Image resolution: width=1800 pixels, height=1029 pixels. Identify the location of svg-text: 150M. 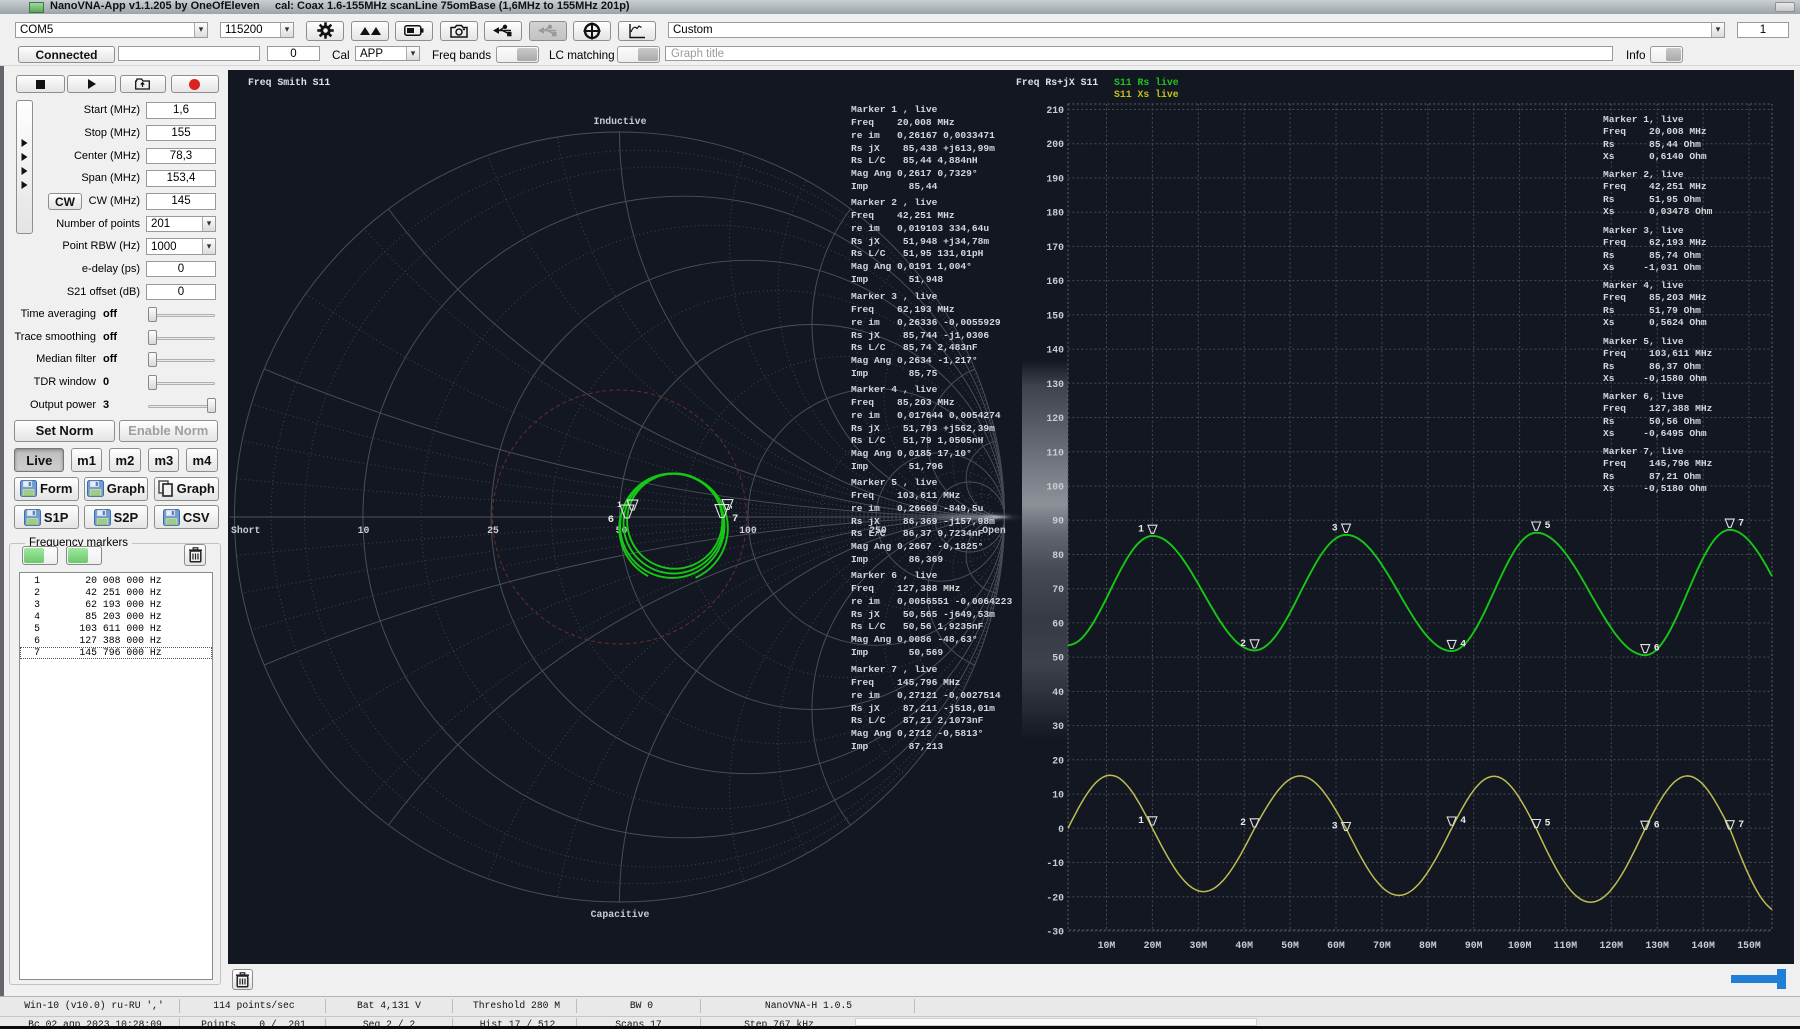
(1749, 945).